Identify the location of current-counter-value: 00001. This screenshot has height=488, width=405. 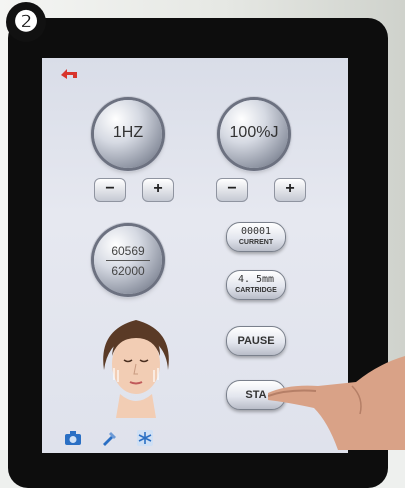
(256, 231).